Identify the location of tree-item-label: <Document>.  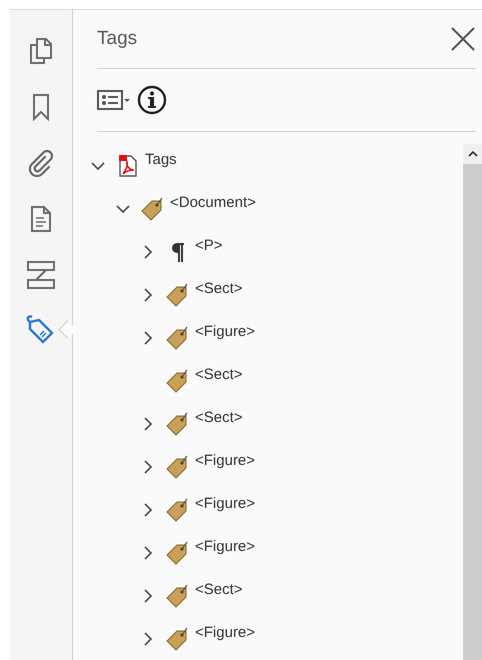
(213, 202).